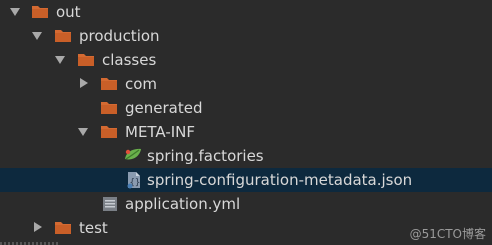  Describe the element at coordinates (141, 84) in the screenshot. I see `tree-item-label: com` at that location.